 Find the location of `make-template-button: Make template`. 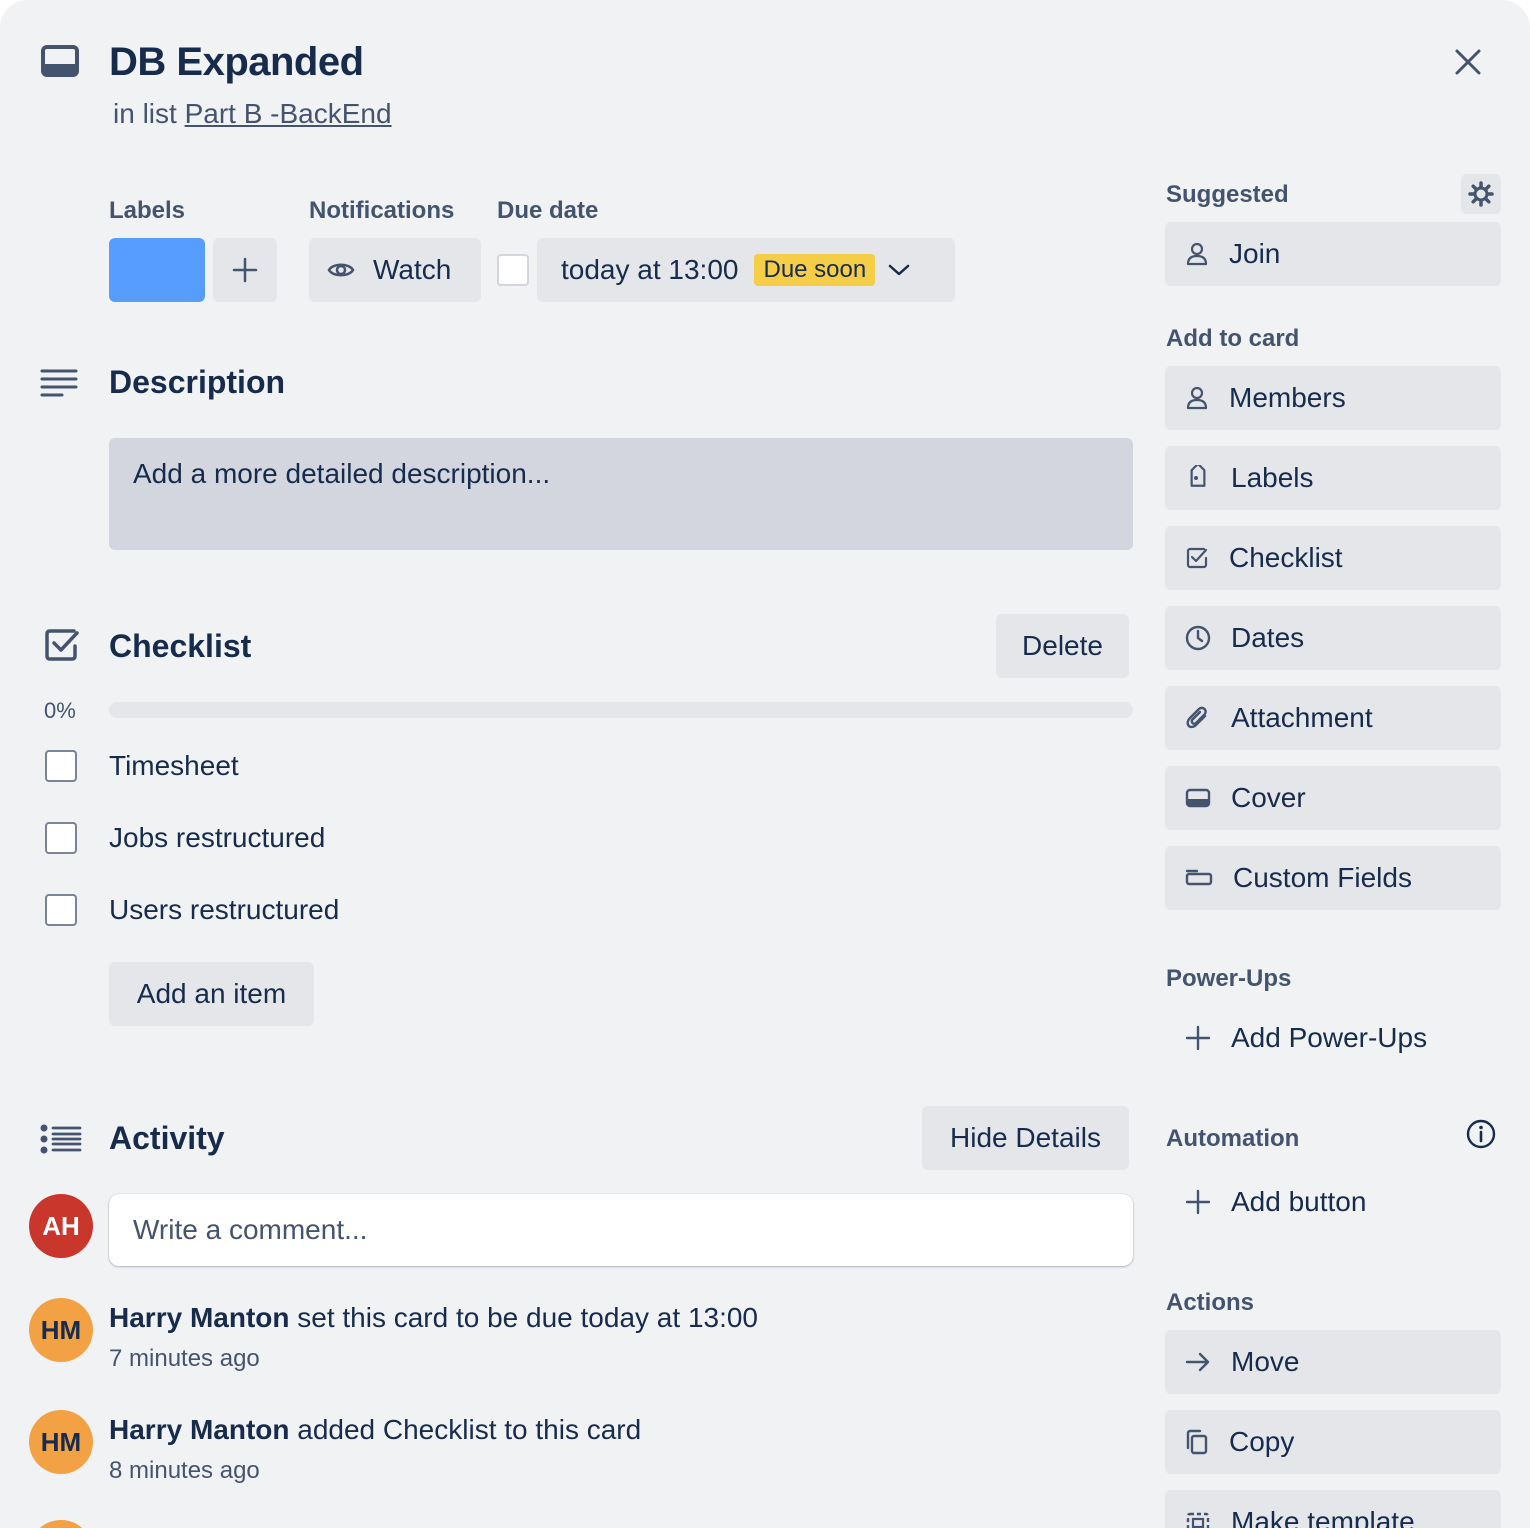

make-template-button: Make template is located at coordinates (1333, 1509).